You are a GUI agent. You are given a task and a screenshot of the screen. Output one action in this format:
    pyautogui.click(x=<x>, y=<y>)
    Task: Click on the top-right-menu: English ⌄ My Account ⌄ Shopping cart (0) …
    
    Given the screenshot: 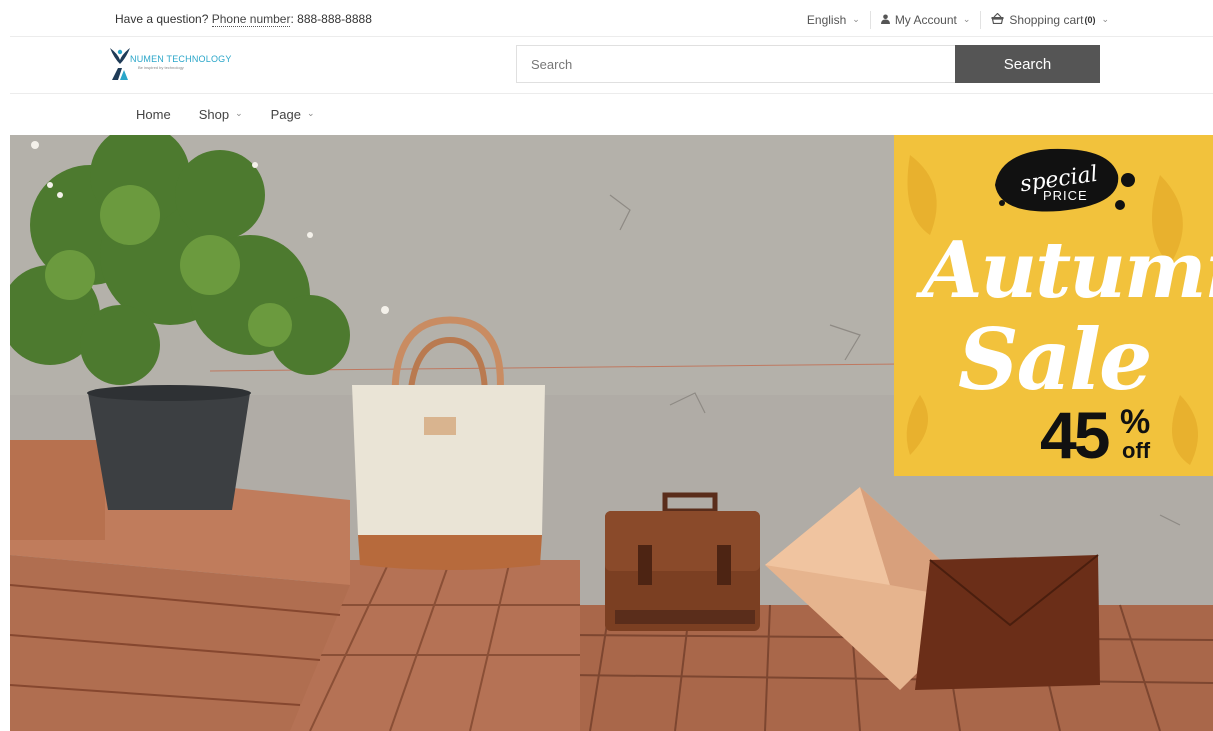 What is the action you would take?
    pyautogui.click(x=958, y=20)
    